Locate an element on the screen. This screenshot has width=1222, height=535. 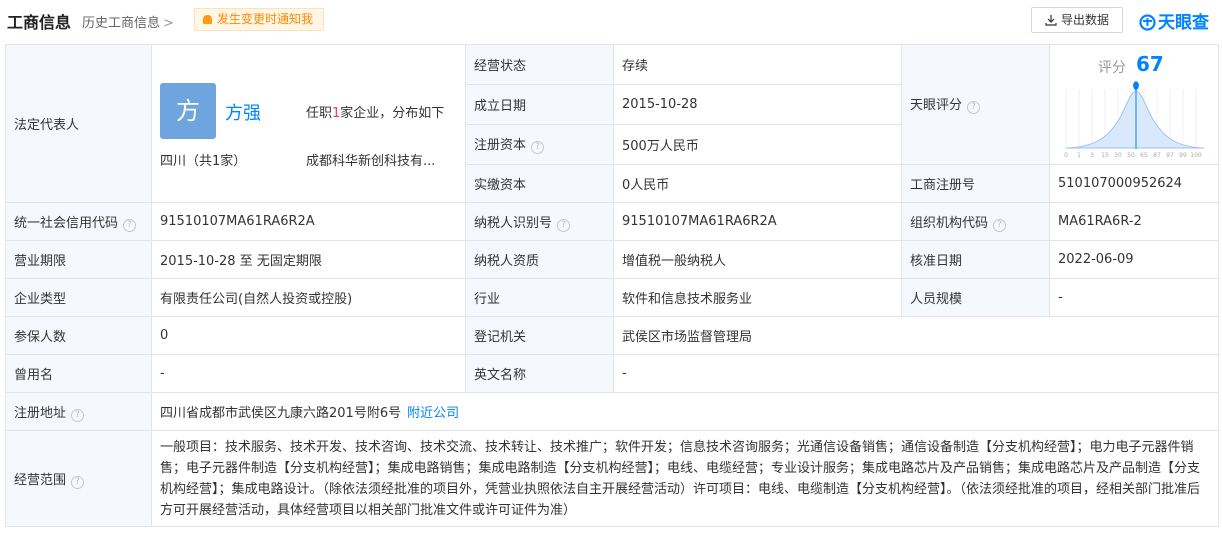
avatar: 方 is located at coordinates (188, 111).